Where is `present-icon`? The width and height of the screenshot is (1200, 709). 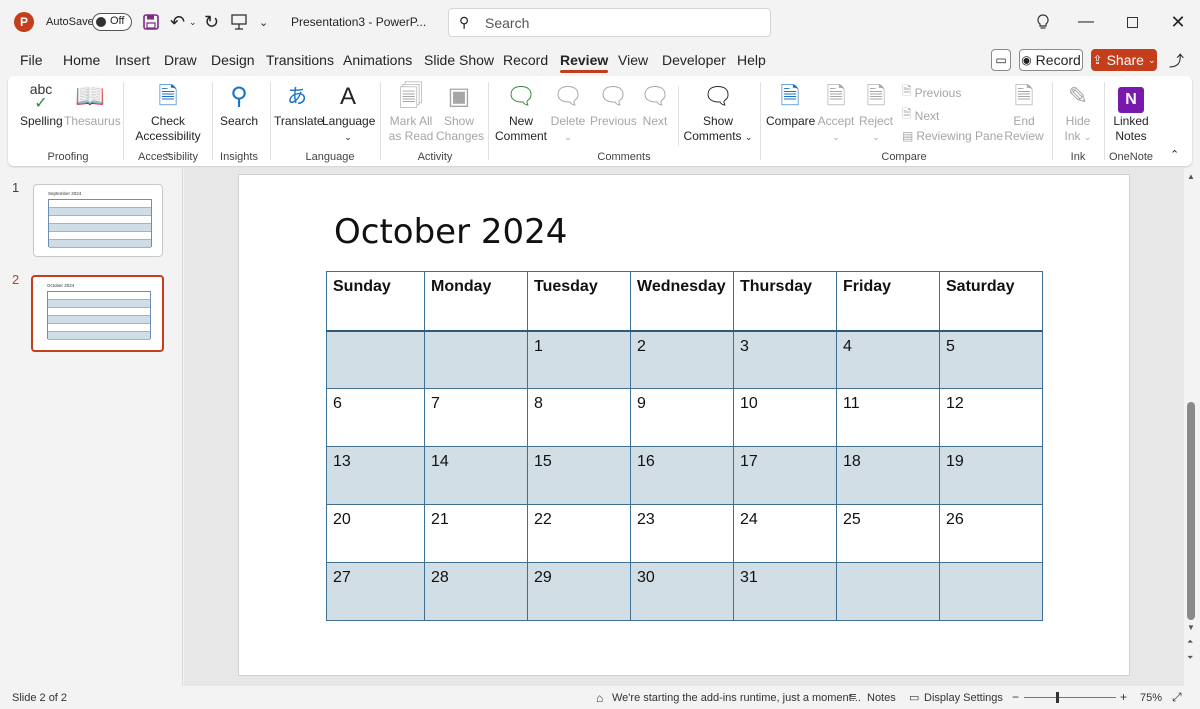 present-icon is located at coordinates (239, 22).